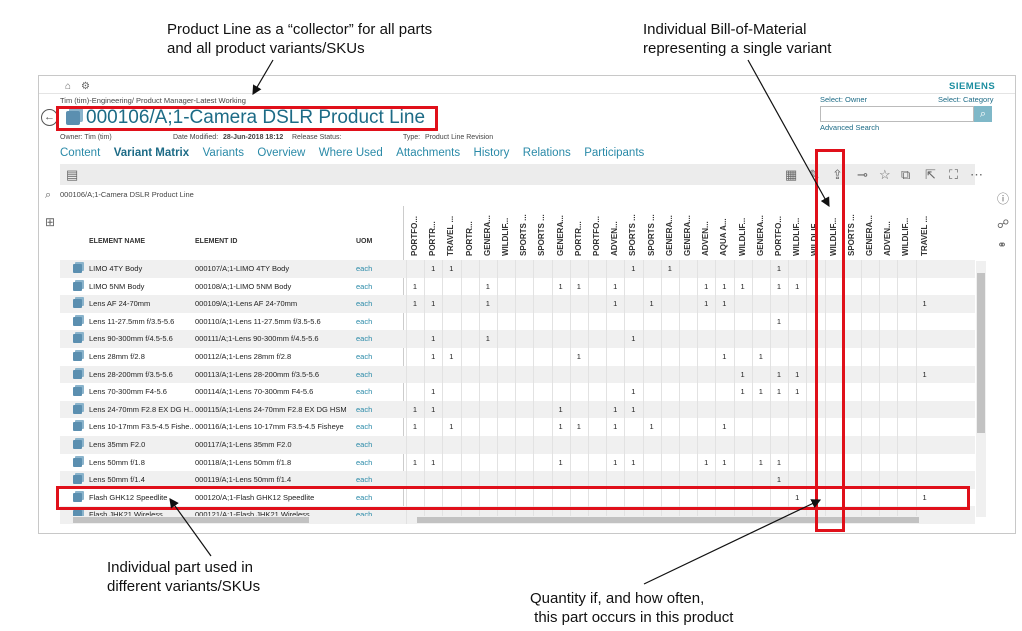 This screenshot has width=1022, height=631. I want to click on arrow-quantity, so click(732, 542).